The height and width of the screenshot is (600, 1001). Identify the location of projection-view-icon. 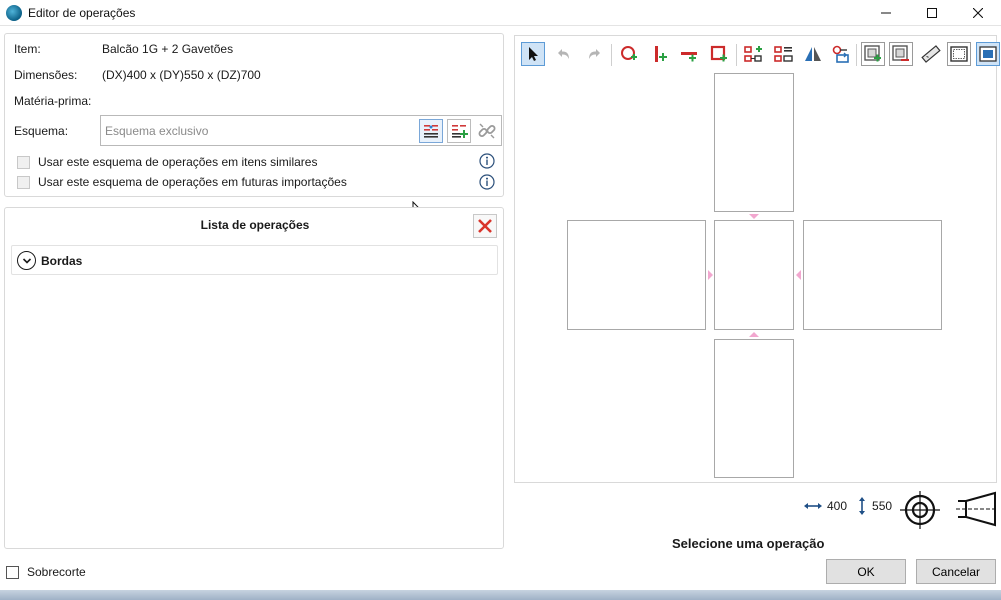
(977, 509).